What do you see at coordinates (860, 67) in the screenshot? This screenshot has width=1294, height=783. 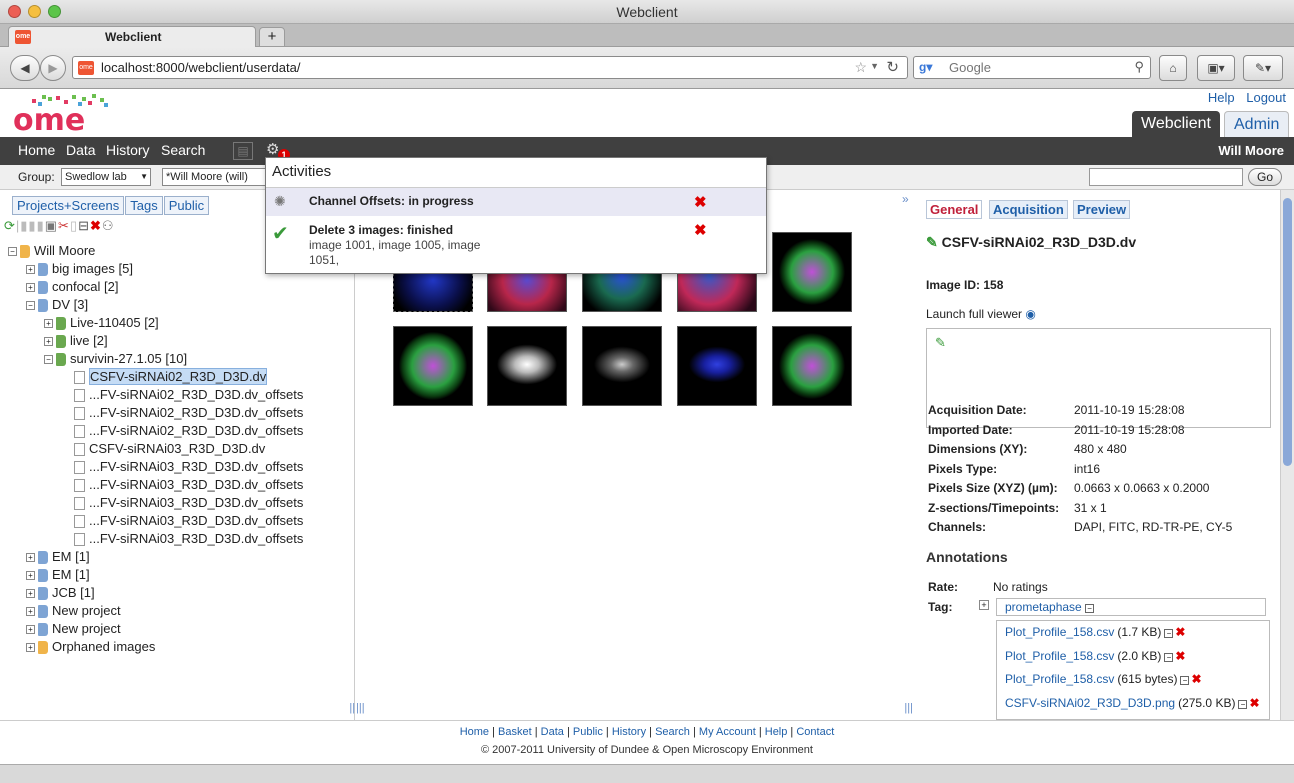 I see `bookmark-star-icon: ☆` at bounding box center [860, 67].